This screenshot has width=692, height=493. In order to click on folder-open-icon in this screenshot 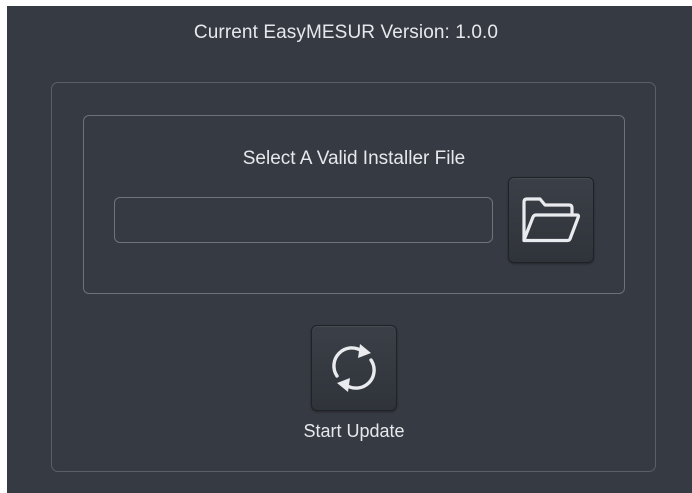, I will do `click(551, 220)`.